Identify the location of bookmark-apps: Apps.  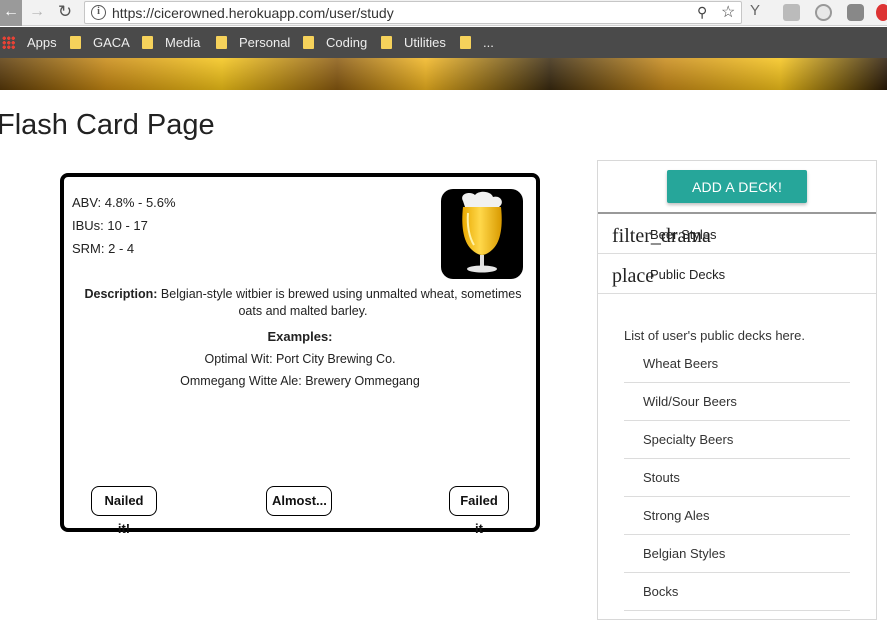
(29, 43).